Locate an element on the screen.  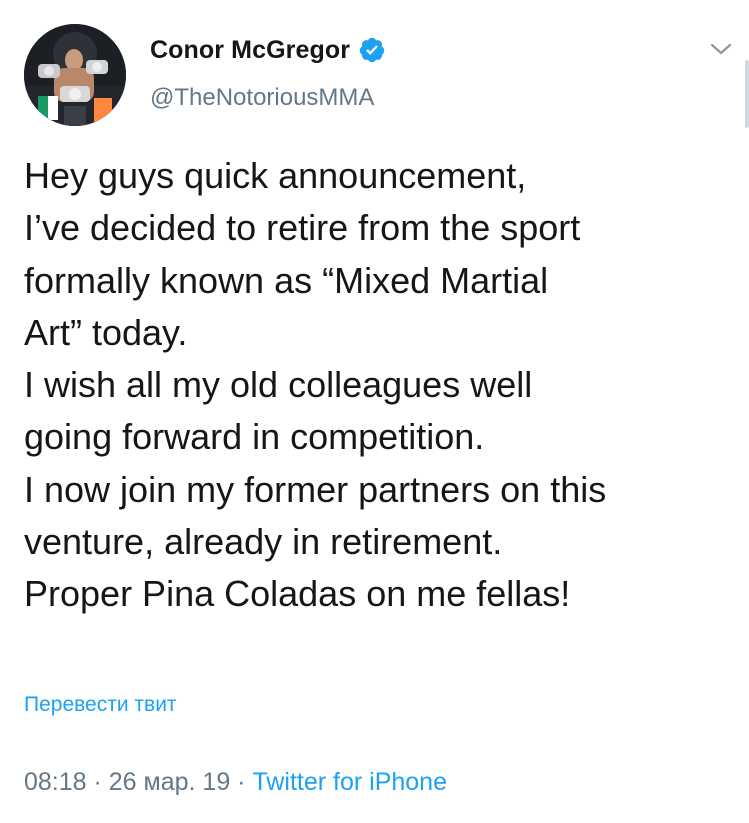
tweet-line: Hey guys quick announcement, is located at coordinates (275, 175).